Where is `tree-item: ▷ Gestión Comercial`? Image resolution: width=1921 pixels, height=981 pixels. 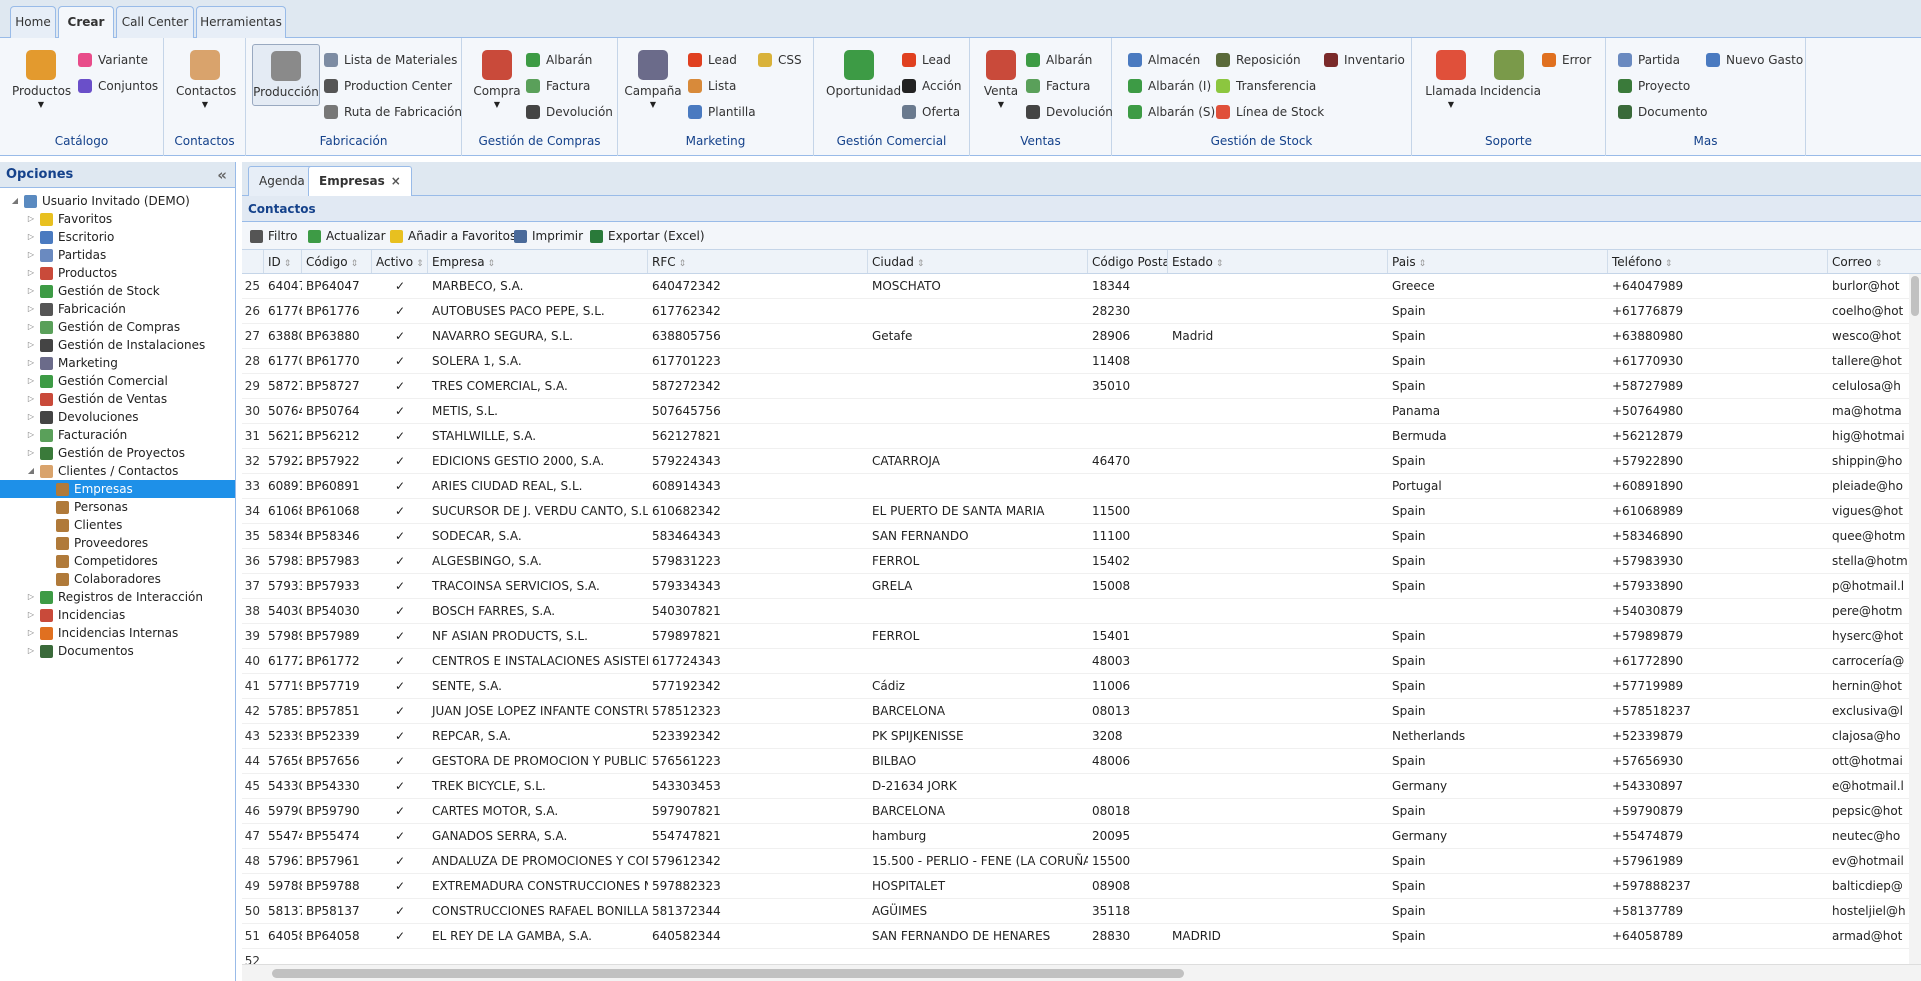 tree-item: ▷ Gestión Comercial is located at coordinates (117, 381).